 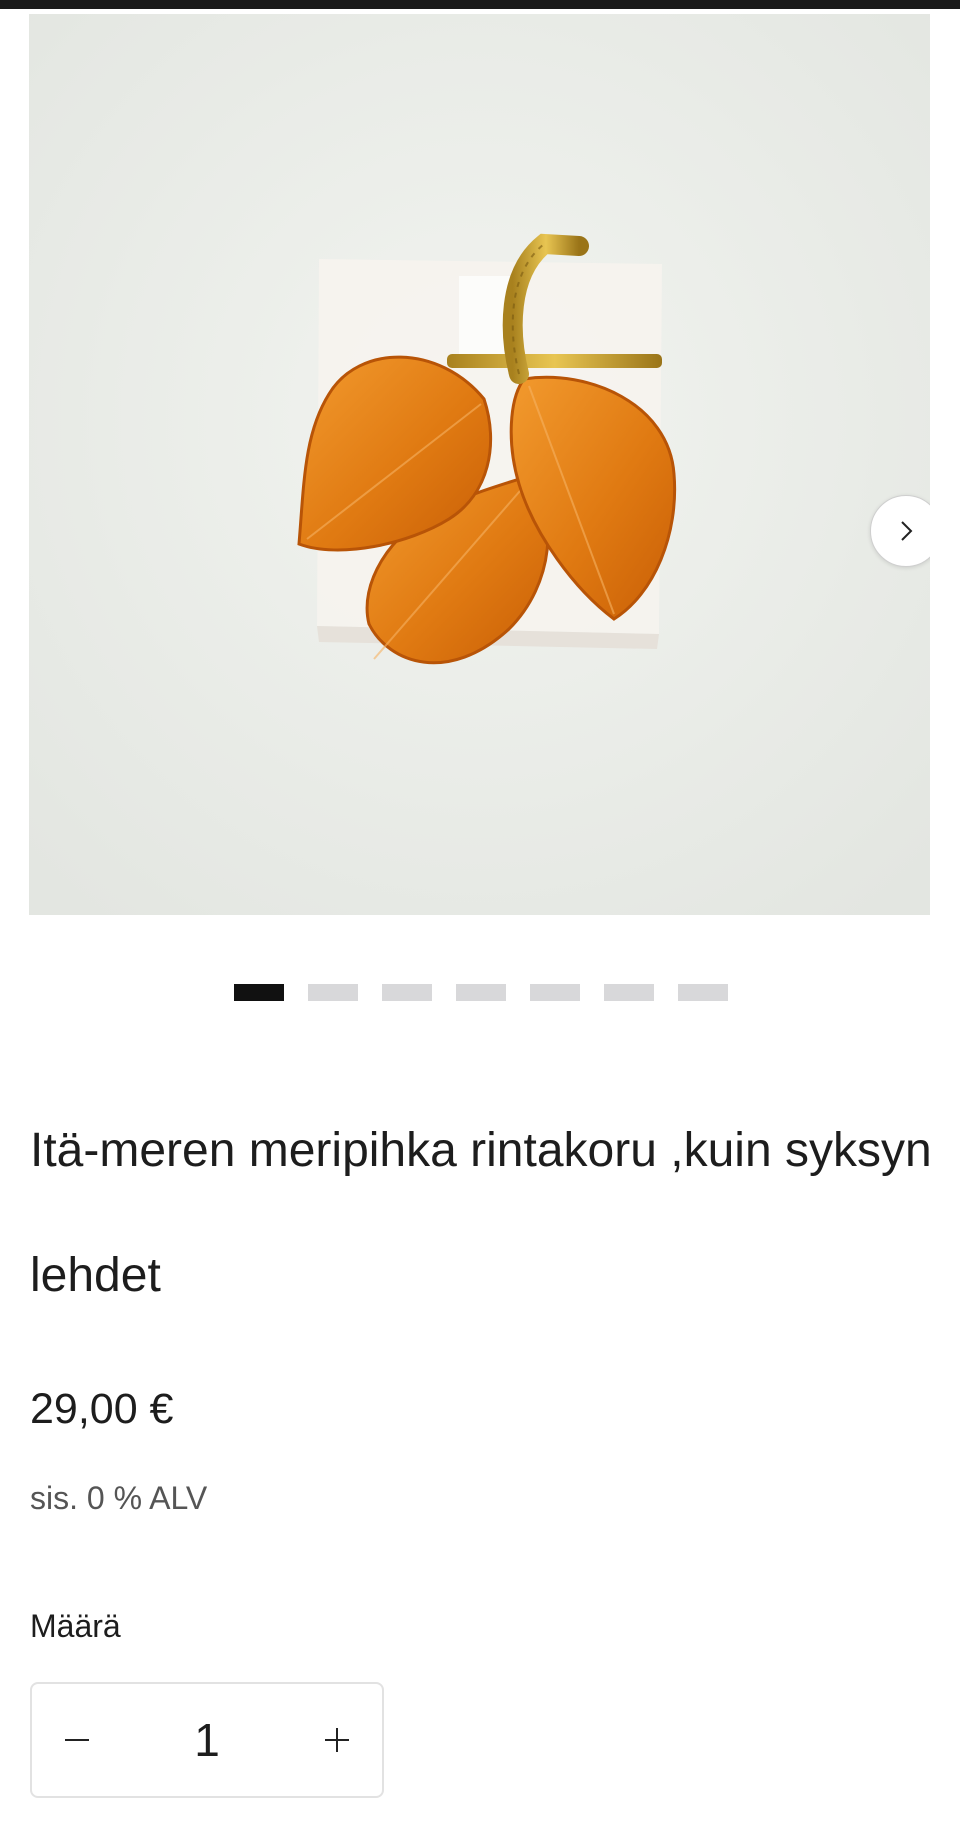 I want to click on vat-note: sis. 0 % ALV, so click(x=119, y=1498).